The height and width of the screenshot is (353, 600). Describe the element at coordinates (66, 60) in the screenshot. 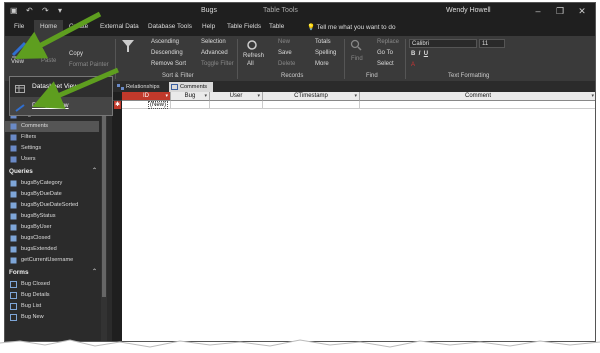

I see `arrow-annotation-icon` at that location.